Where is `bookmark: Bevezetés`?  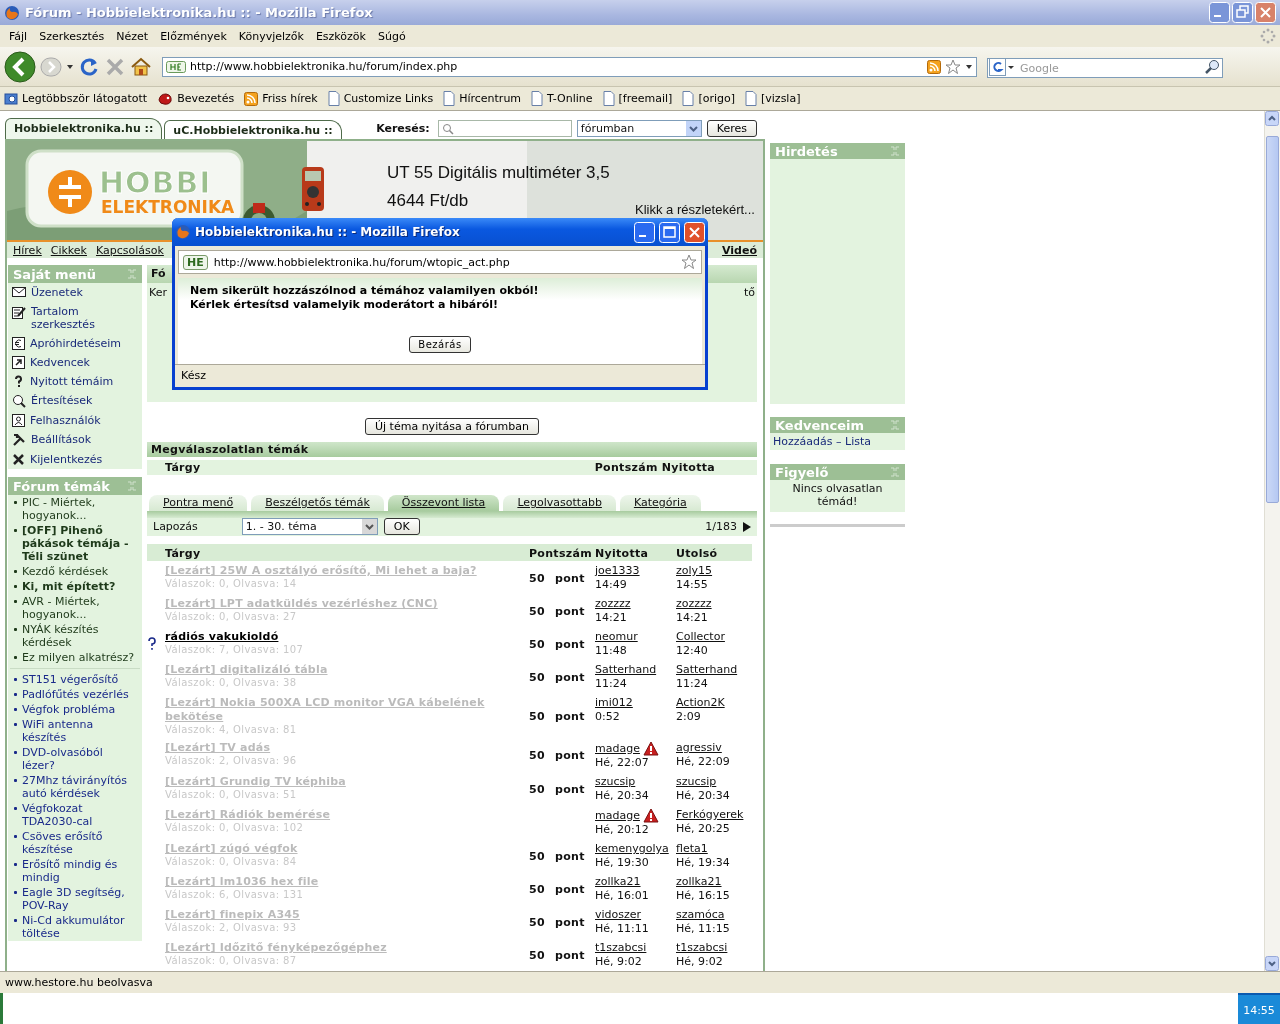 bookmark: Bevezetés is located at coordinates (196, 98).